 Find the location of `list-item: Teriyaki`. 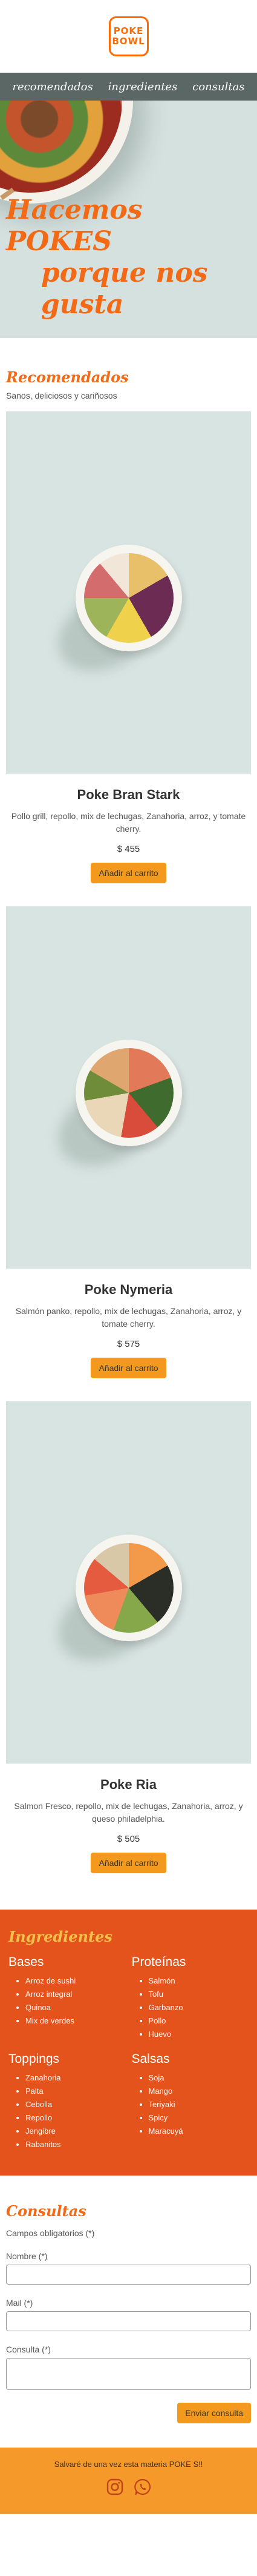

list-item: Teriyaki is located at coordinates (199, 2104).